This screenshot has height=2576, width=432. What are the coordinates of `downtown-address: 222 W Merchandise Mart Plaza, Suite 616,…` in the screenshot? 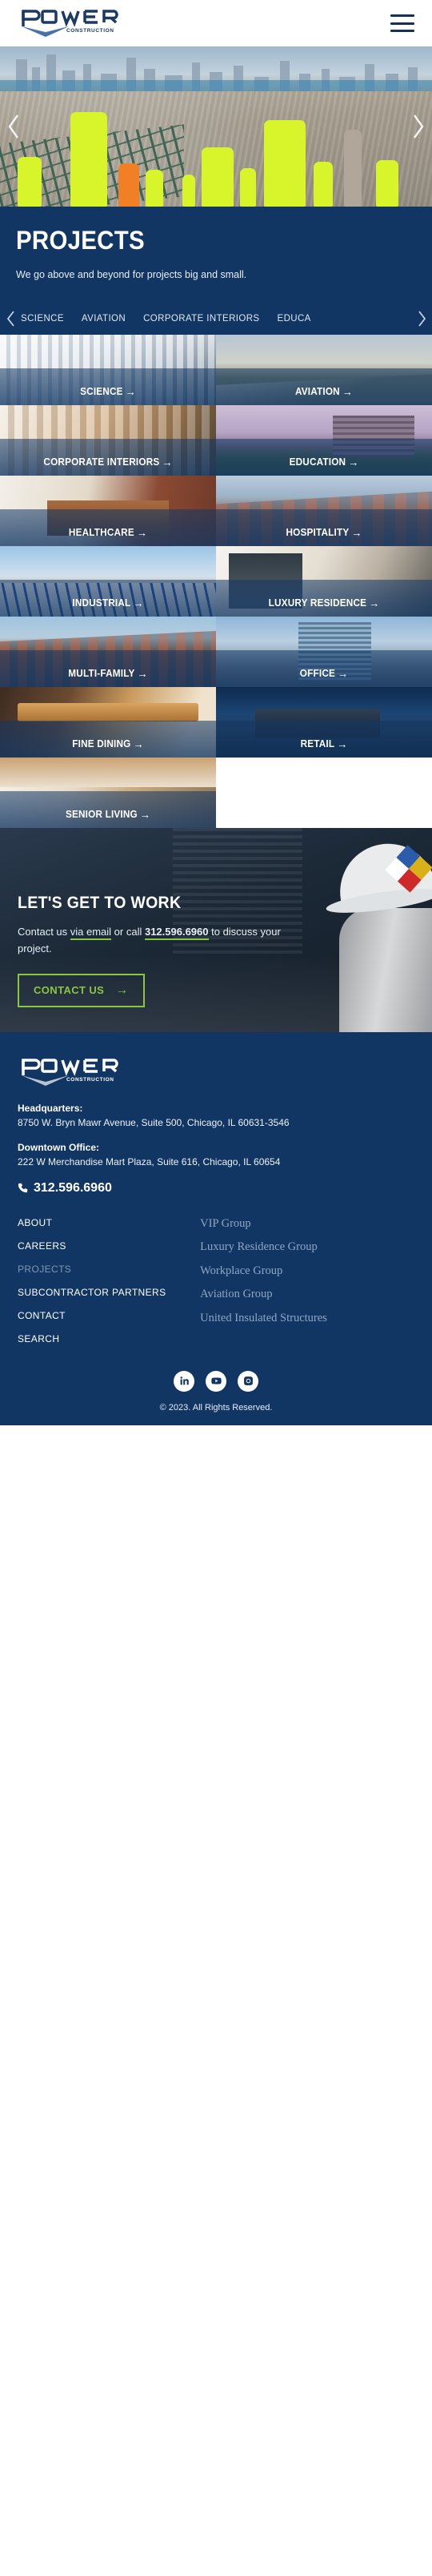 It's located at (149, 1161).